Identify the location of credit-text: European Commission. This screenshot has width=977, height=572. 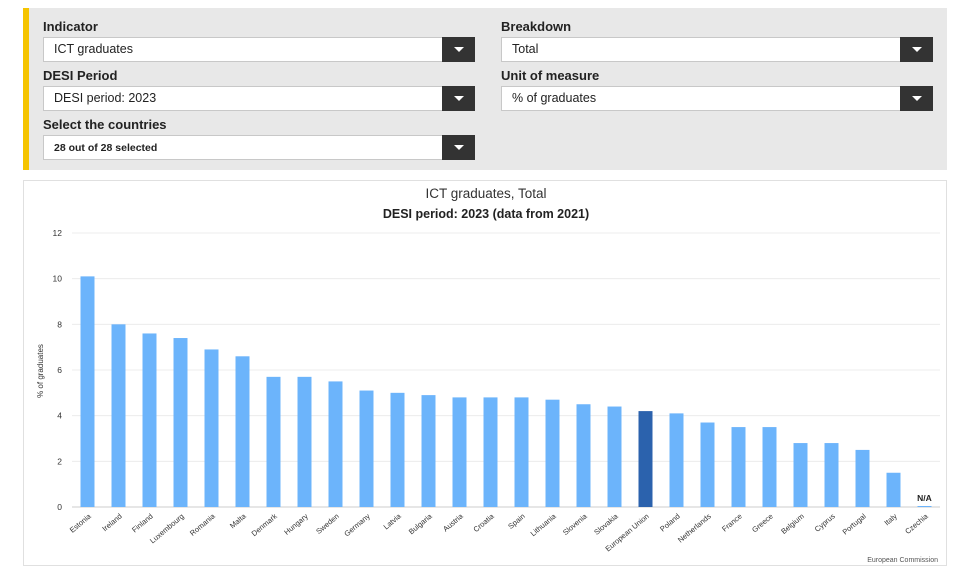
(902, 560).